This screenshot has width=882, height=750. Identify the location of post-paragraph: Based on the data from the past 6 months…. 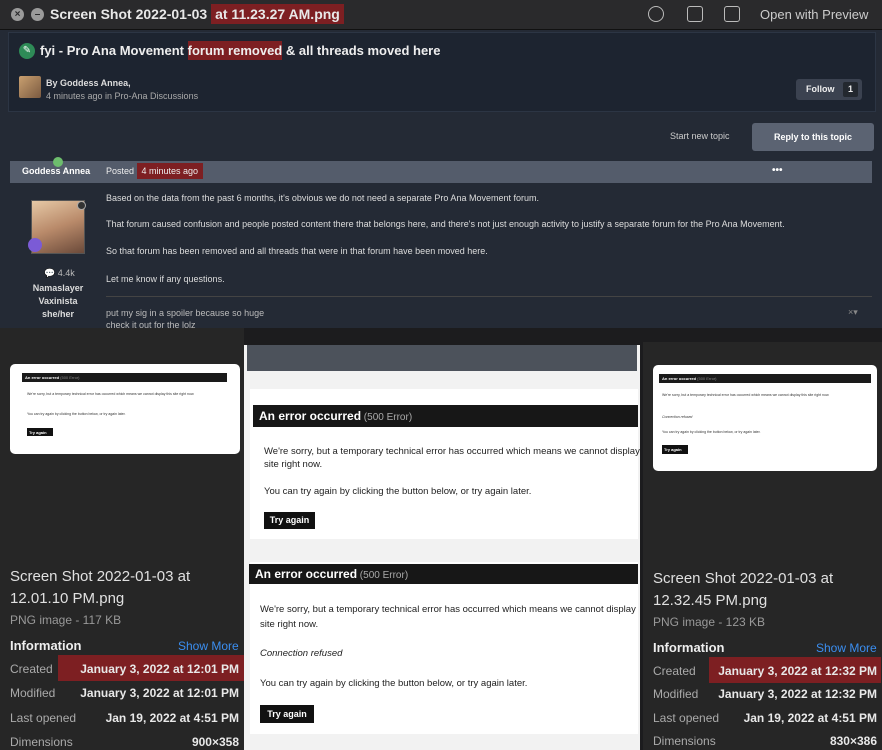
(322, 198).